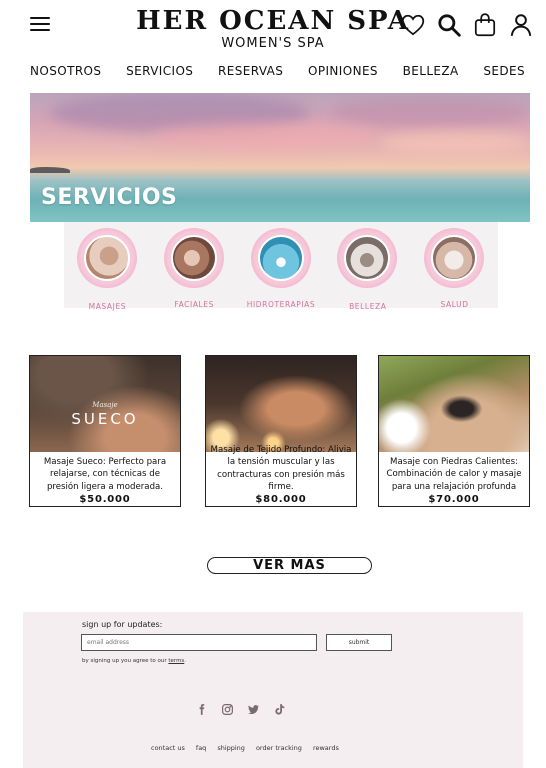 This screenshot has width=546, height=768. What do you see at coordinates (279, 748) in the screenshot?
I see `footer-link-order-tracking: order tracking` at bounding box center [279, 748].